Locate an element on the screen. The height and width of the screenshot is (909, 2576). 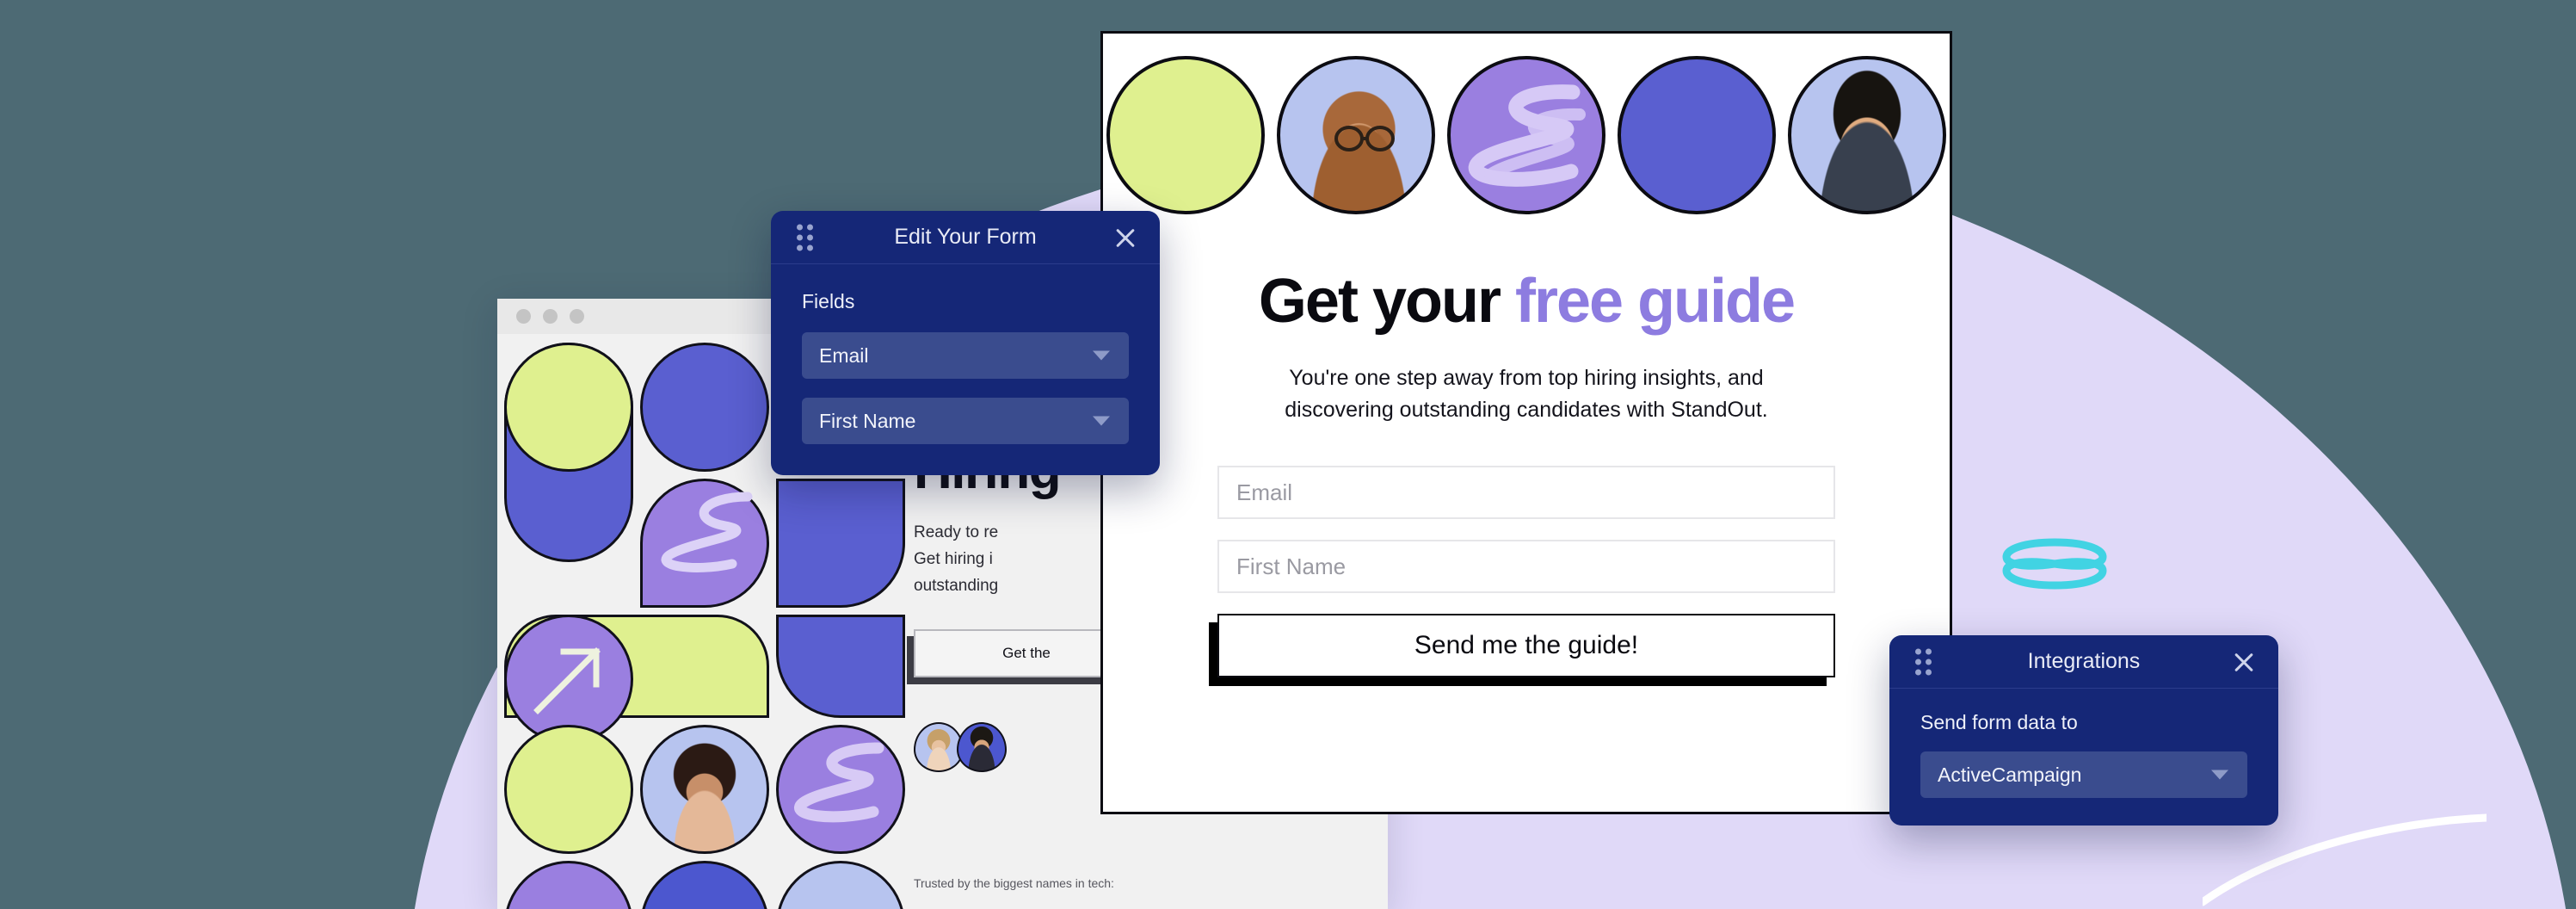
tile-photo-woman-curly is located at coordinates (704, 790).